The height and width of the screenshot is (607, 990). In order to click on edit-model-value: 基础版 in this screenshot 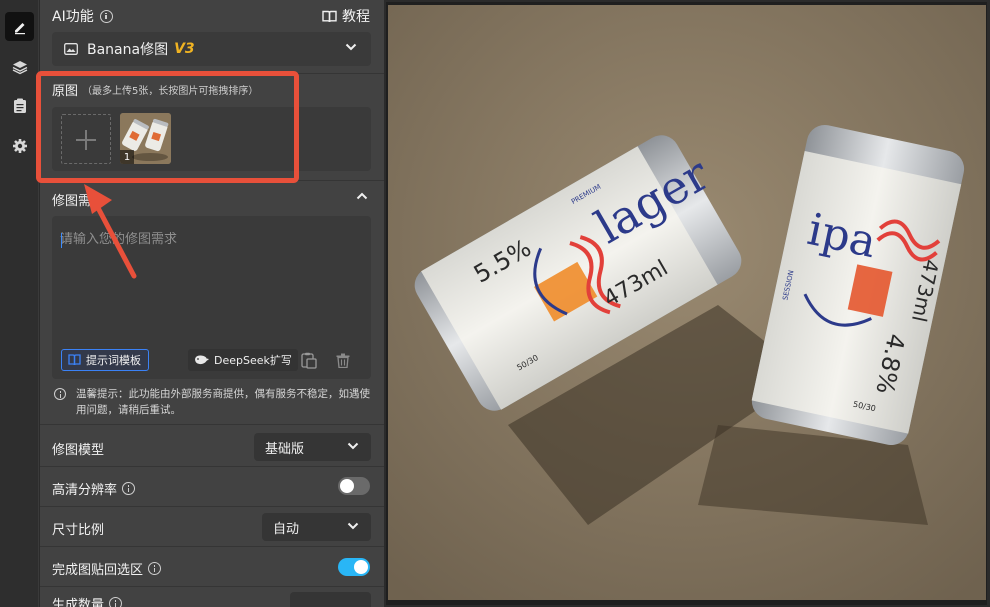, I will do `click(285, 449)`.